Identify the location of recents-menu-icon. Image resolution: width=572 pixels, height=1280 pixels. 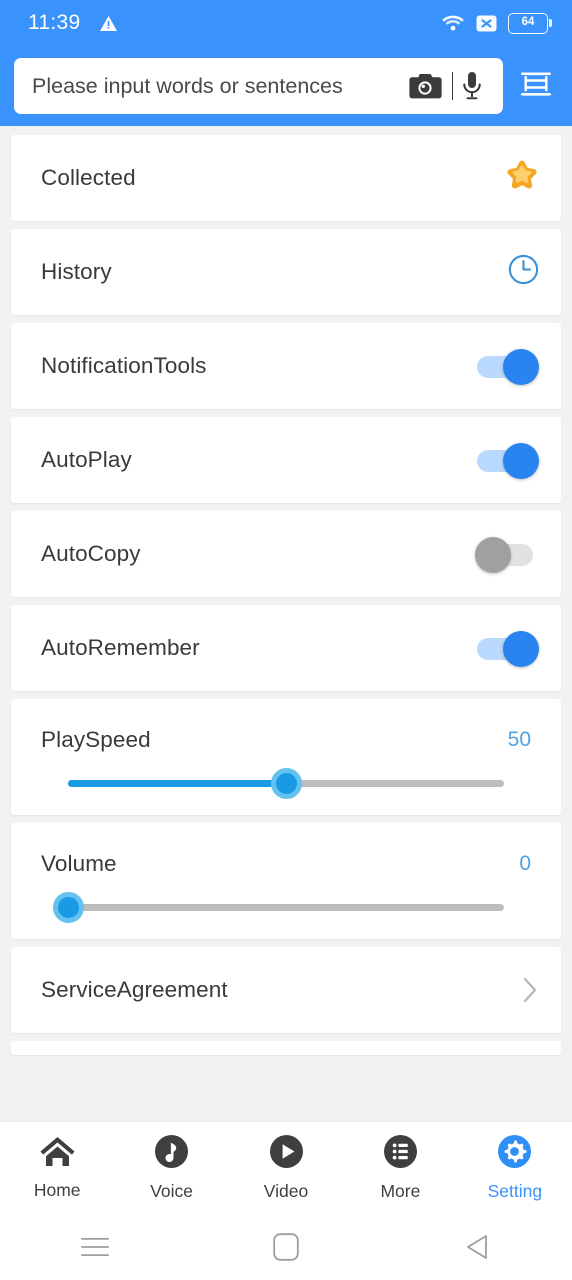
(95, 1247).